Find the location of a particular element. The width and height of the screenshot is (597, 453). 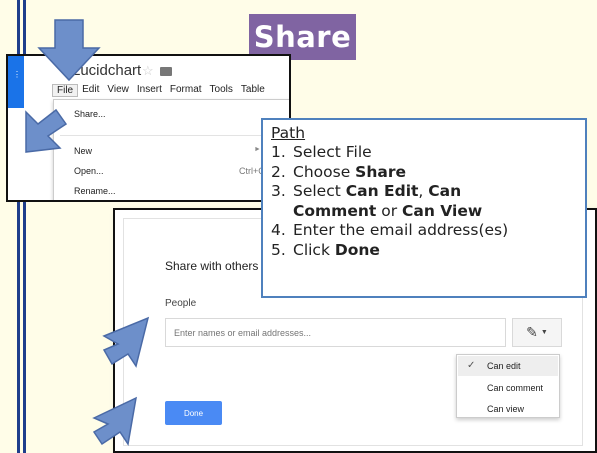

menu-tools: Tools is located at coordinates (221, 90).